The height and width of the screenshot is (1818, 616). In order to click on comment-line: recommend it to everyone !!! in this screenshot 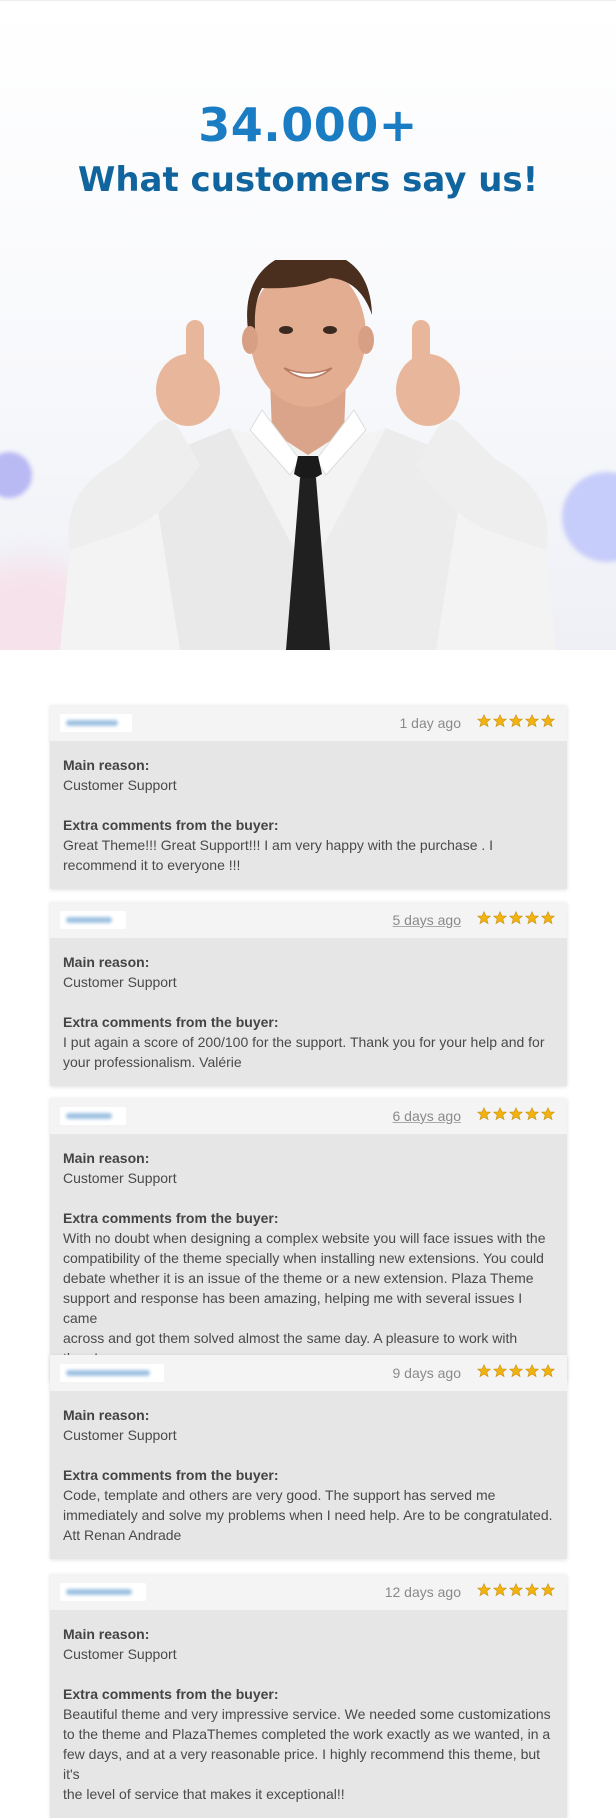, I will do `click(152, 865)`.